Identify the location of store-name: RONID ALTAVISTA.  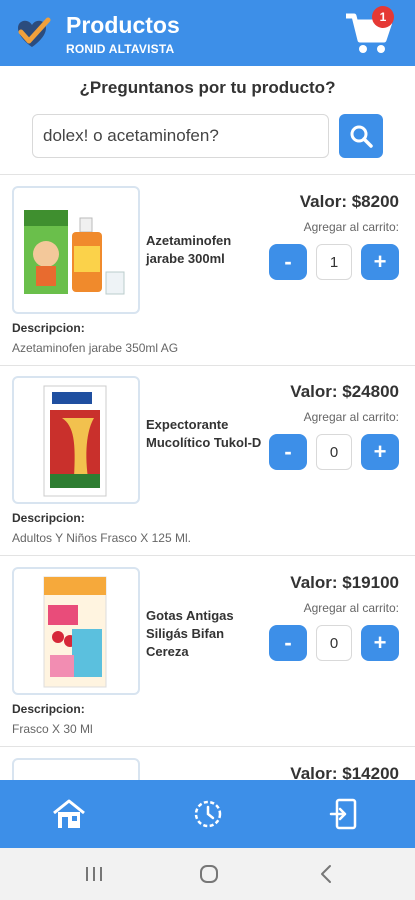
(120, 49).